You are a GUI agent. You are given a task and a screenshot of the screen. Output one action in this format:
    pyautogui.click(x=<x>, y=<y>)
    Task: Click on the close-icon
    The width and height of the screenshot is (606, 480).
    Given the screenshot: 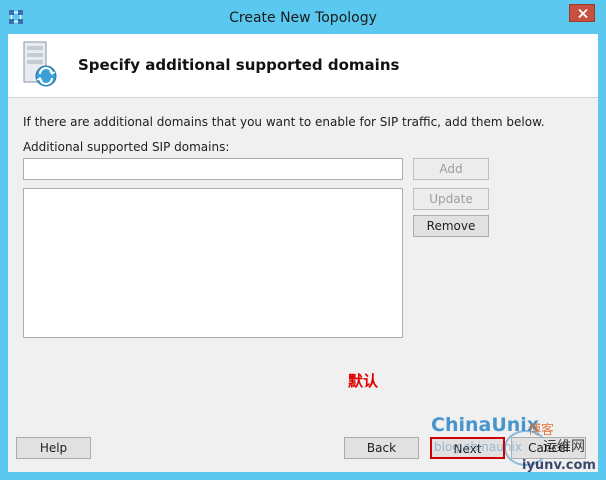 What is the action you would take?
    pyautogui.click(x=583, y=13)
    